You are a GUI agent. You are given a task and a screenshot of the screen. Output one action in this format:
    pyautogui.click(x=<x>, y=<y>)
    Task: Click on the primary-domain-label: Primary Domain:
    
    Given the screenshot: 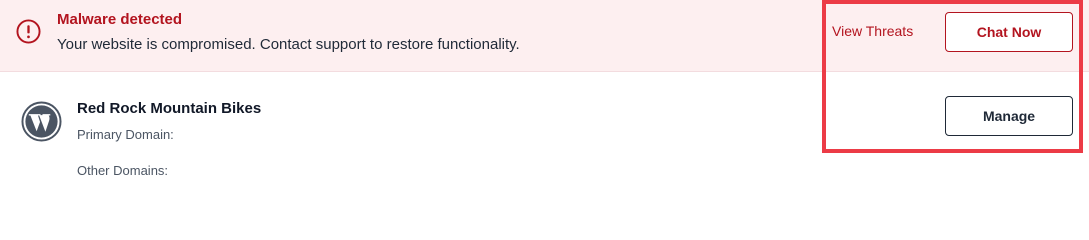 What is the action you would take?
    pyautogui.click(x=125, y=134)
    